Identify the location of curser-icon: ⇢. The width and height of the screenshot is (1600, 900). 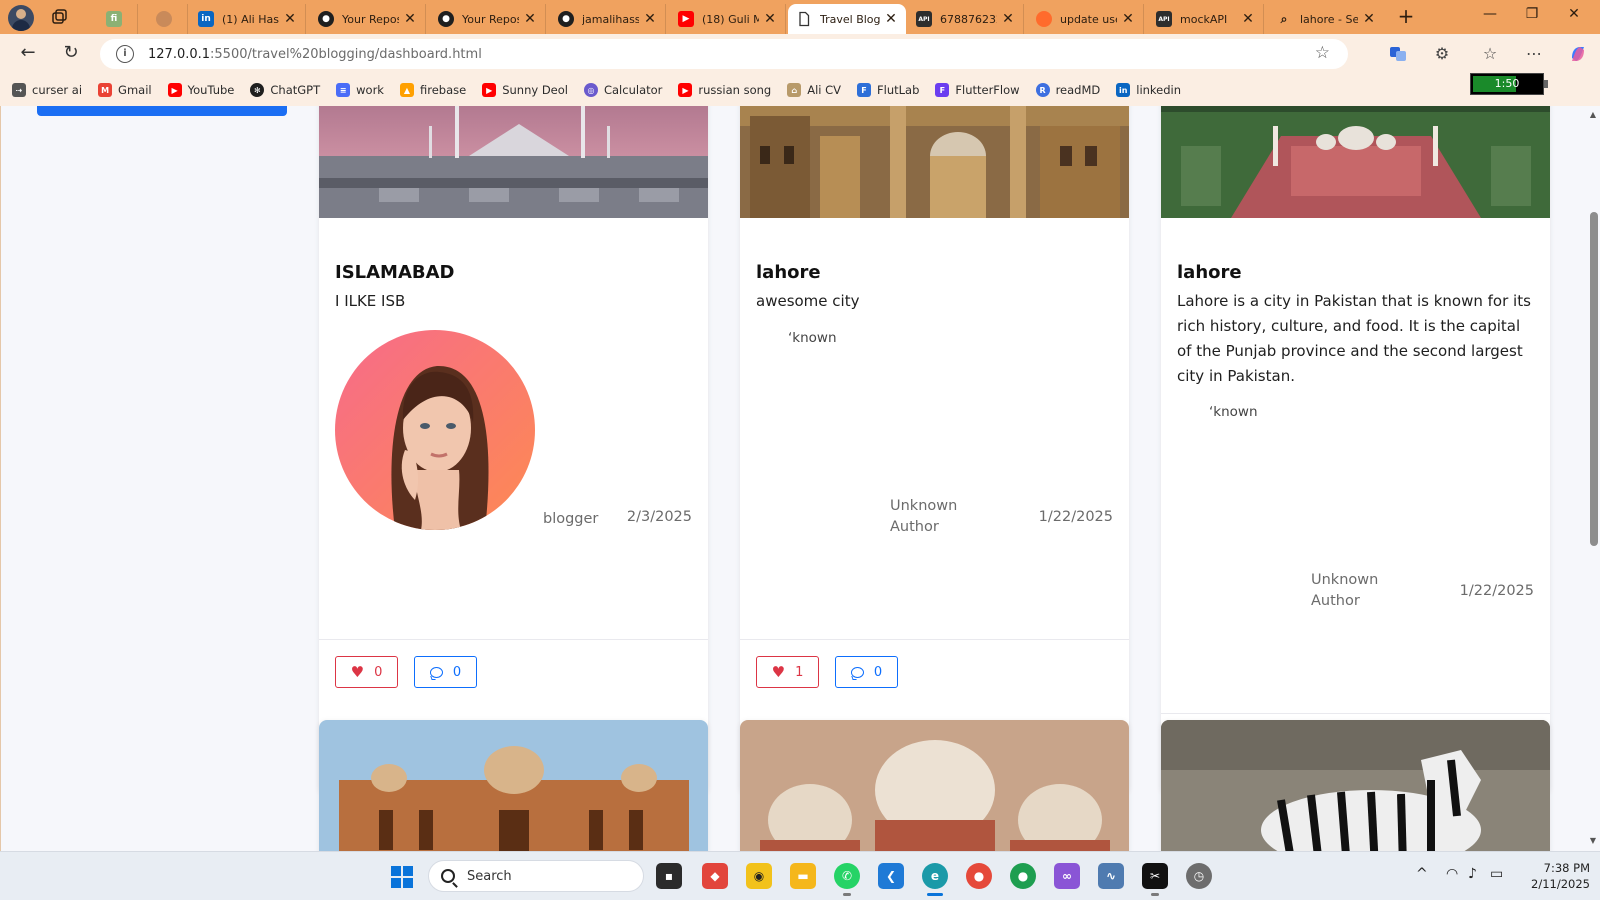
(19, 90).